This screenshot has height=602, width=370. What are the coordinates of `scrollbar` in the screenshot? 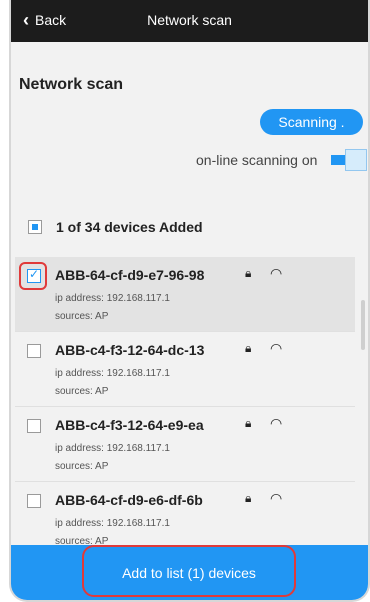 It's located at (363, 325).